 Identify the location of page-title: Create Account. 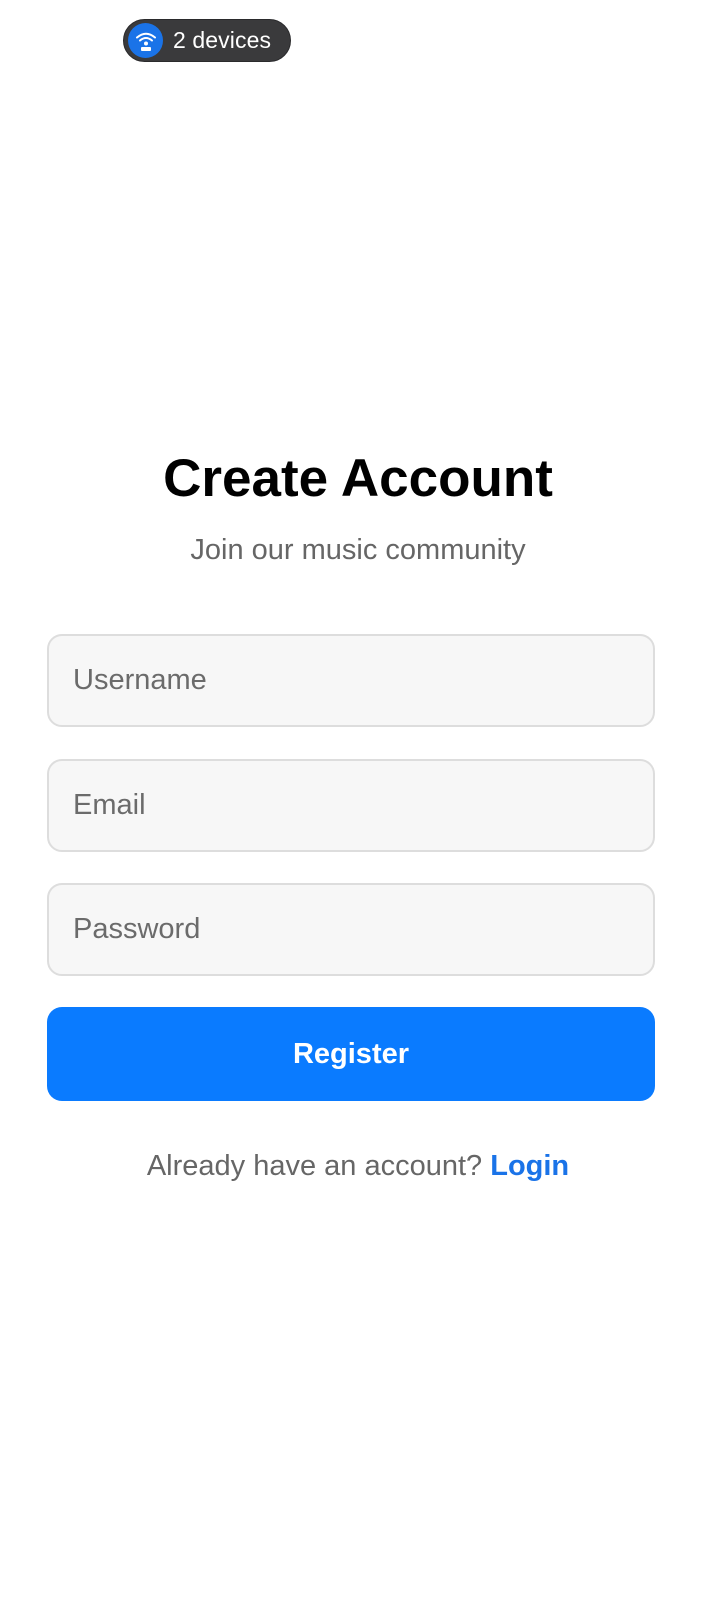
(358, 478).